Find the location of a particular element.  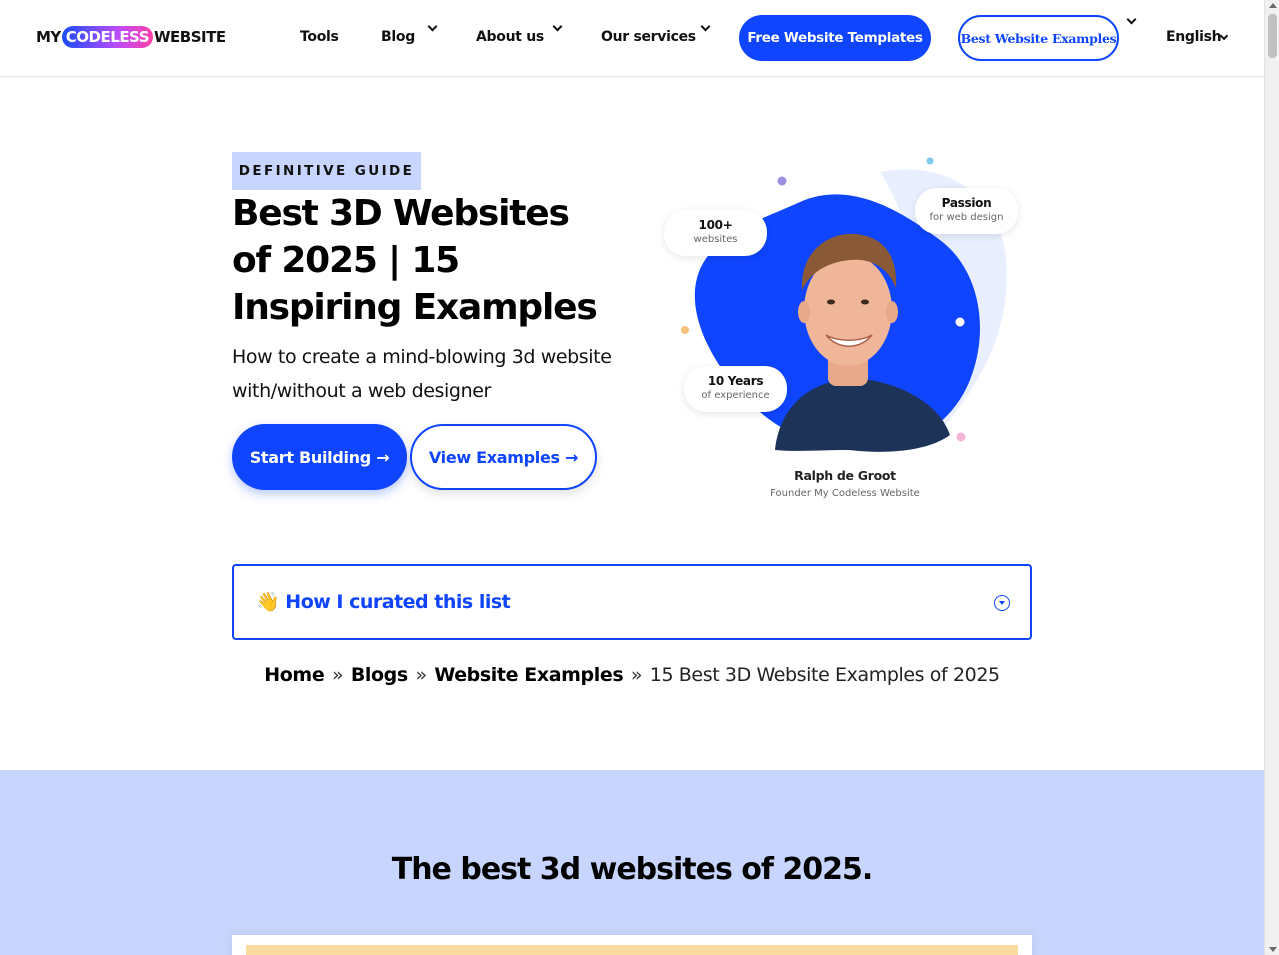

example-card is located at coordinates (632, 945).